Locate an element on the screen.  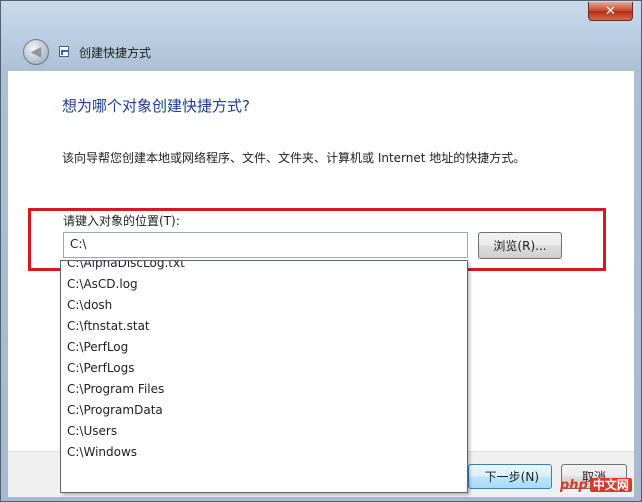
close-button: ✕ is located at coordinates (610, 11).